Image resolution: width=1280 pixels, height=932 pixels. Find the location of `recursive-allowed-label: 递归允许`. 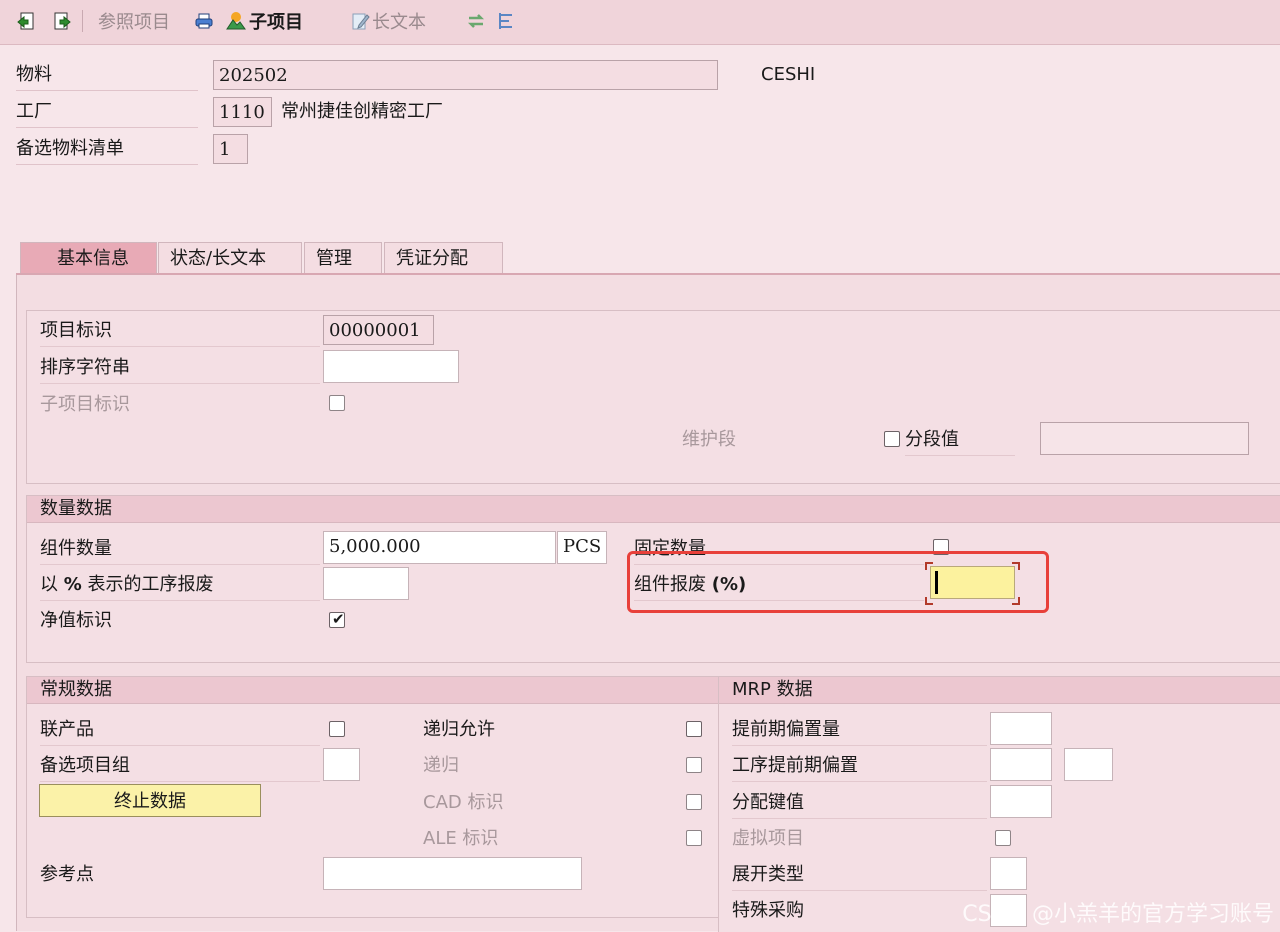

recursive-allowed-label: 递归允许 is located at coordinates (459, 729).